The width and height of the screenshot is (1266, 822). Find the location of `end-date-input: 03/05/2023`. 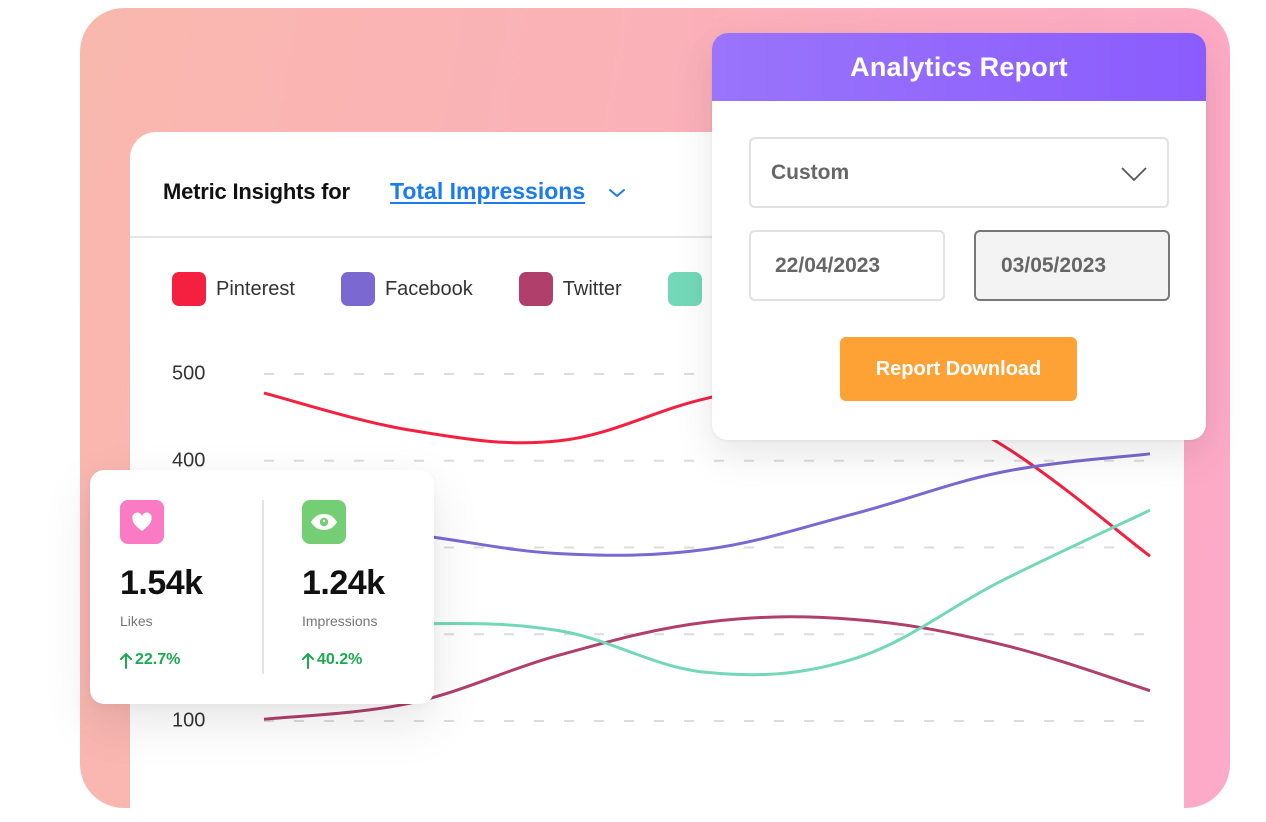

end-date-input: 03/05/2023 is located at coordinates (1072, 265).